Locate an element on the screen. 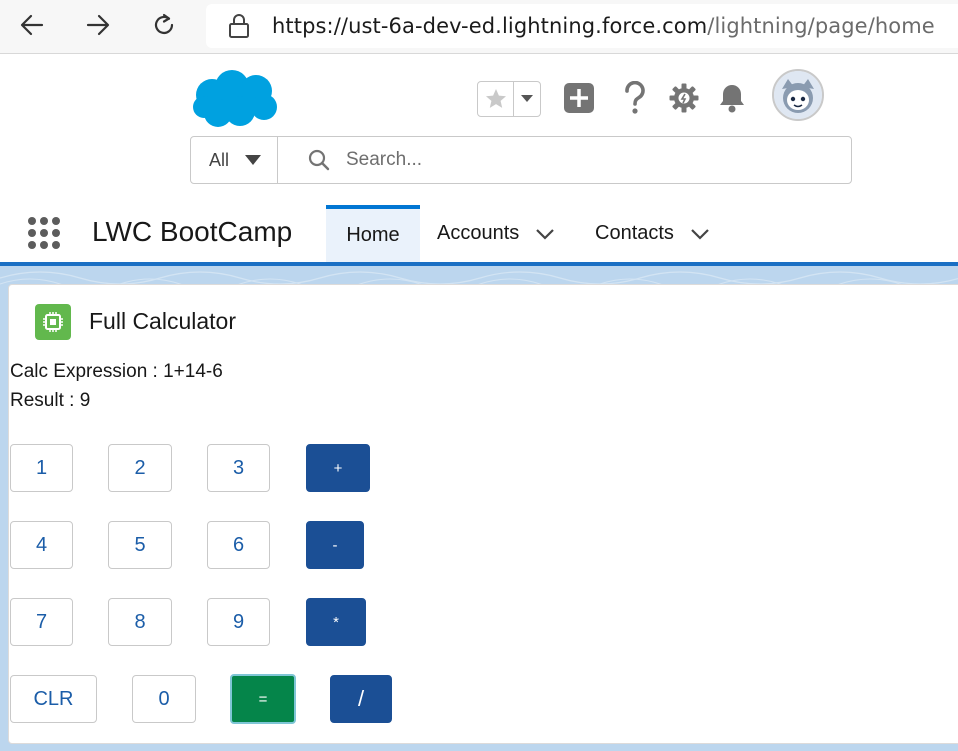  divide-button: / is located at coordinates (361, 699).